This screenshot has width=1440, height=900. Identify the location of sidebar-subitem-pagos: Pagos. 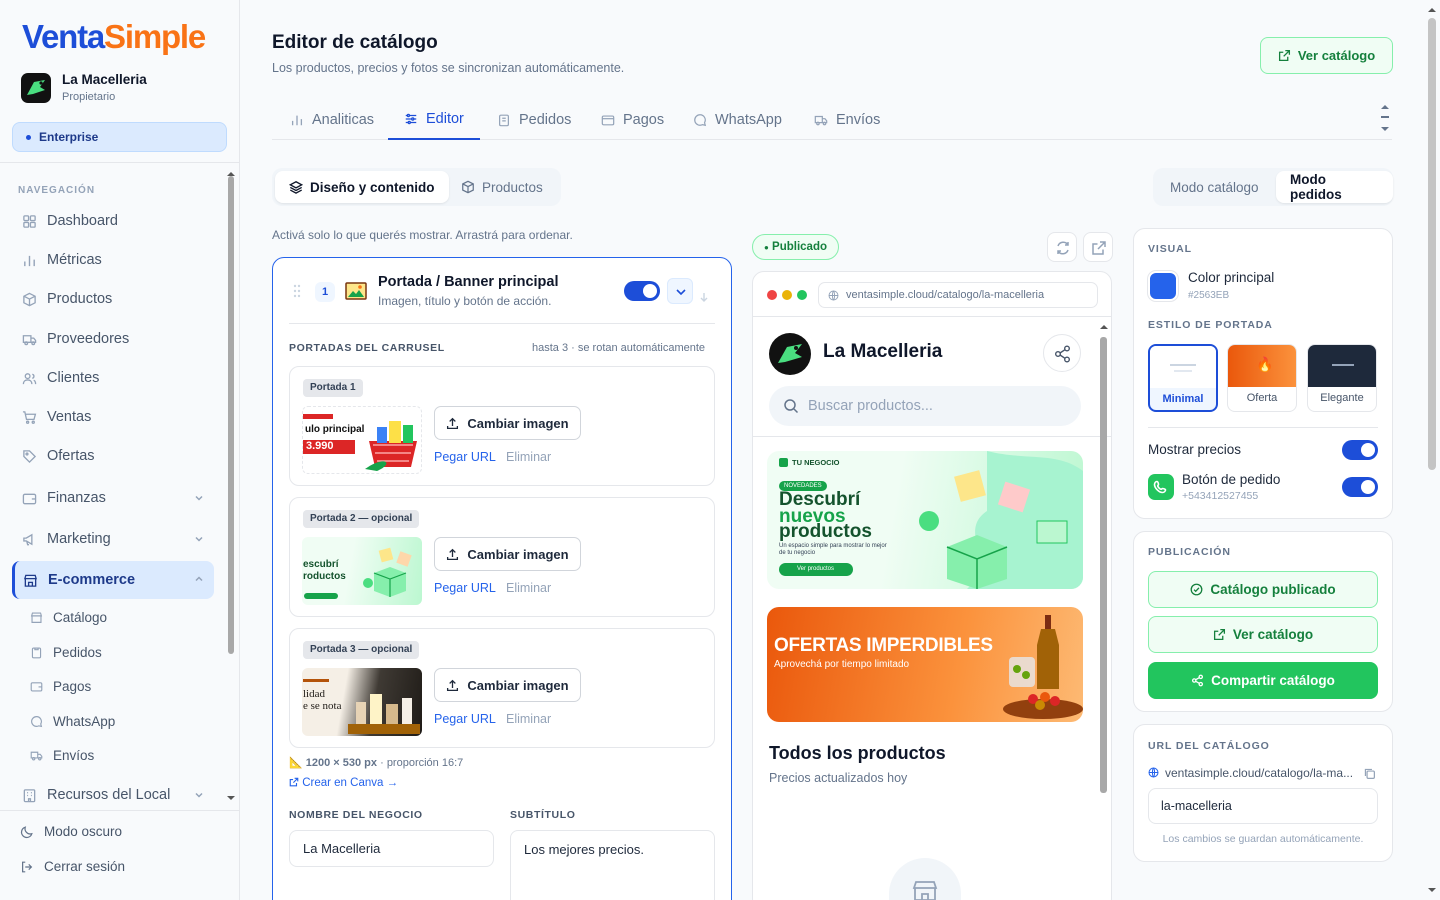
(120, 686).